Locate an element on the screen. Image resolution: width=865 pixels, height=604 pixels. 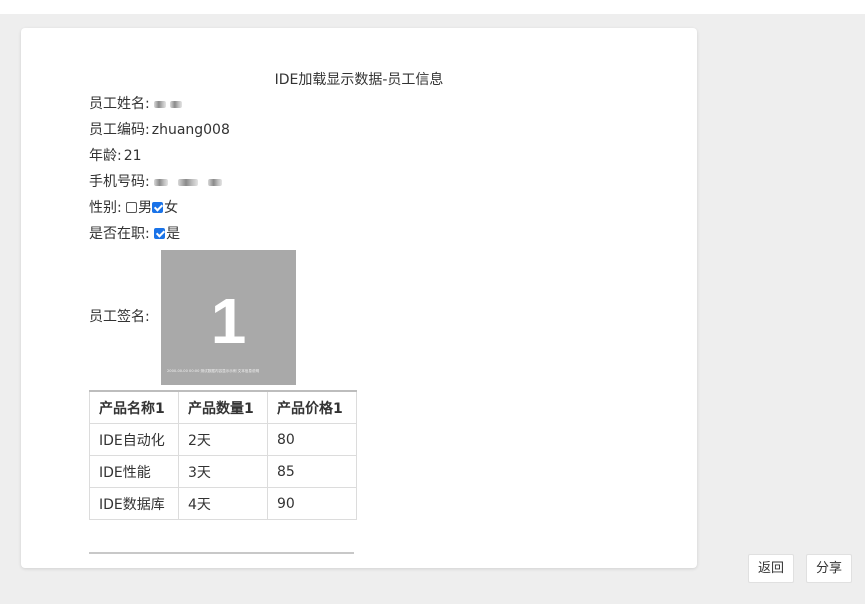
gender-female-label: 女 is located at coordinates (171, 208).